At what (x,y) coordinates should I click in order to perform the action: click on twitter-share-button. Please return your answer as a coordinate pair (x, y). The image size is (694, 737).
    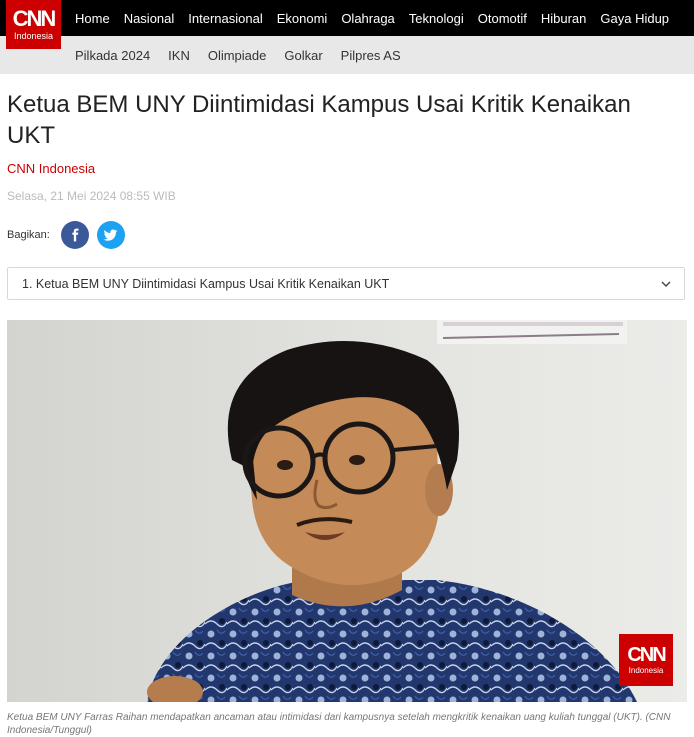
    Looking at the image, I should click on (110, 235).